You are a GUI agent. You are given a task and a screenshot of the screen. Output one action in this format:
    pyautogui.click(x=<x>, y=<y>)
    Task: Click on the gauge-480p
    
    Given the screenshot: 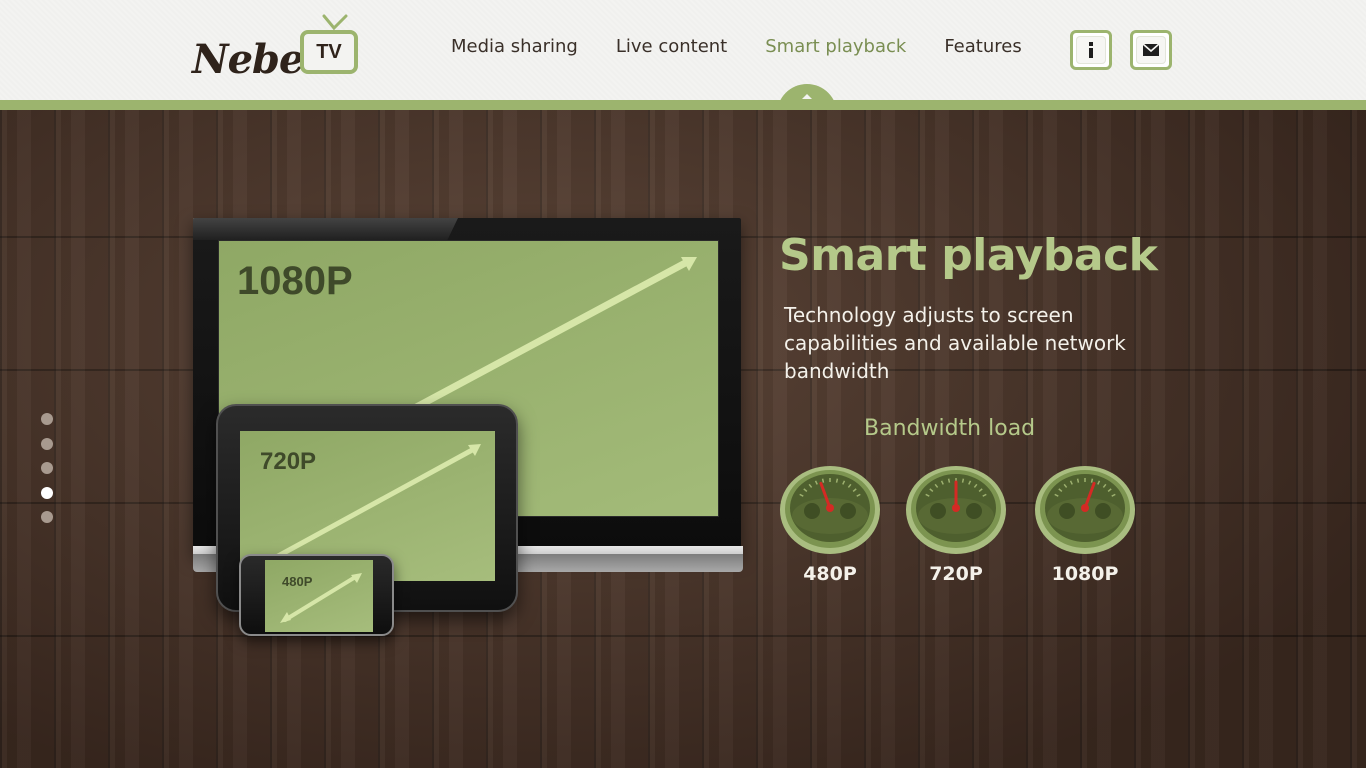 What is the action you would take?
    pyautogui.click(x=830, y=508)
    